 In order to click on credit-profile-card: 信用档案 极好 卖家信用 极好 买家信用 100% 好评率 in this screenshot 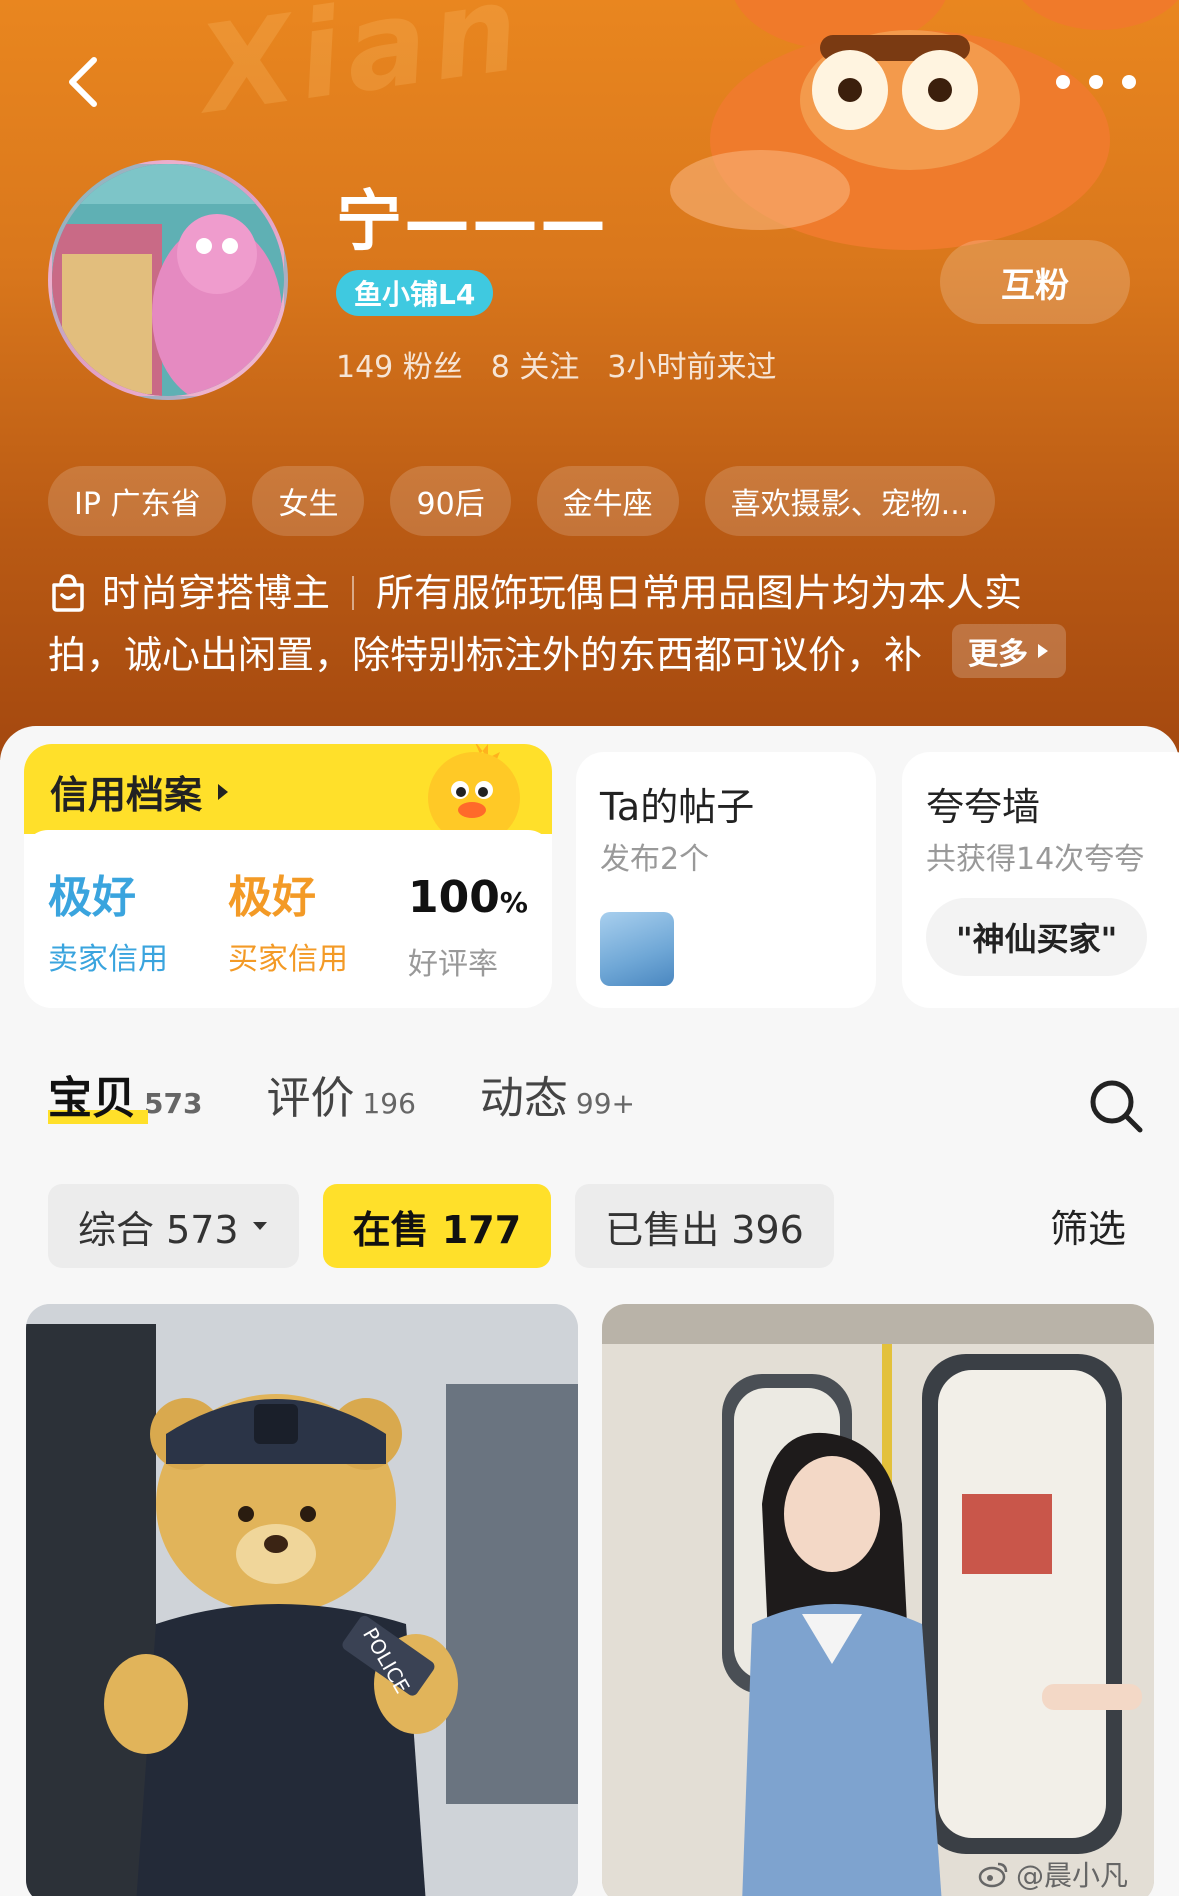, I will do `click(288, 876)`.